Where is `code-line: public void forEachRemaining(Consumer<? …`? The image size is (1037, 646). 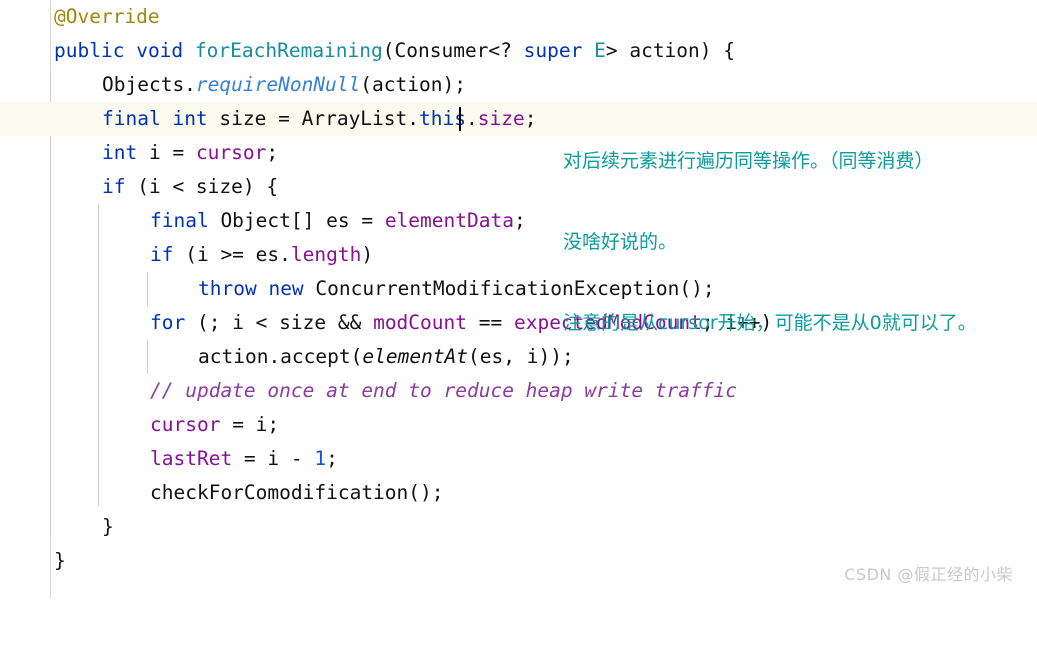 code-line: public void forEachRemaining(Consumer<? … is located at coordinates (518, 51).